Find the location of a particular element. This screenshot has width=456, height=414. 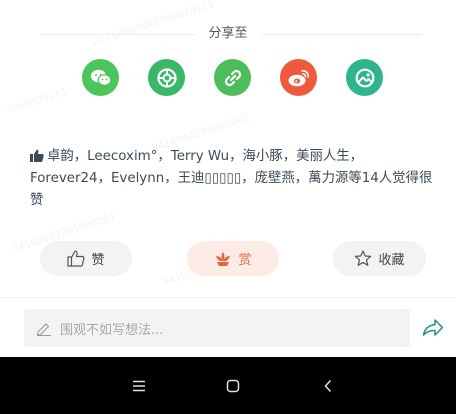

send-button is located at coordinates (433, 329).